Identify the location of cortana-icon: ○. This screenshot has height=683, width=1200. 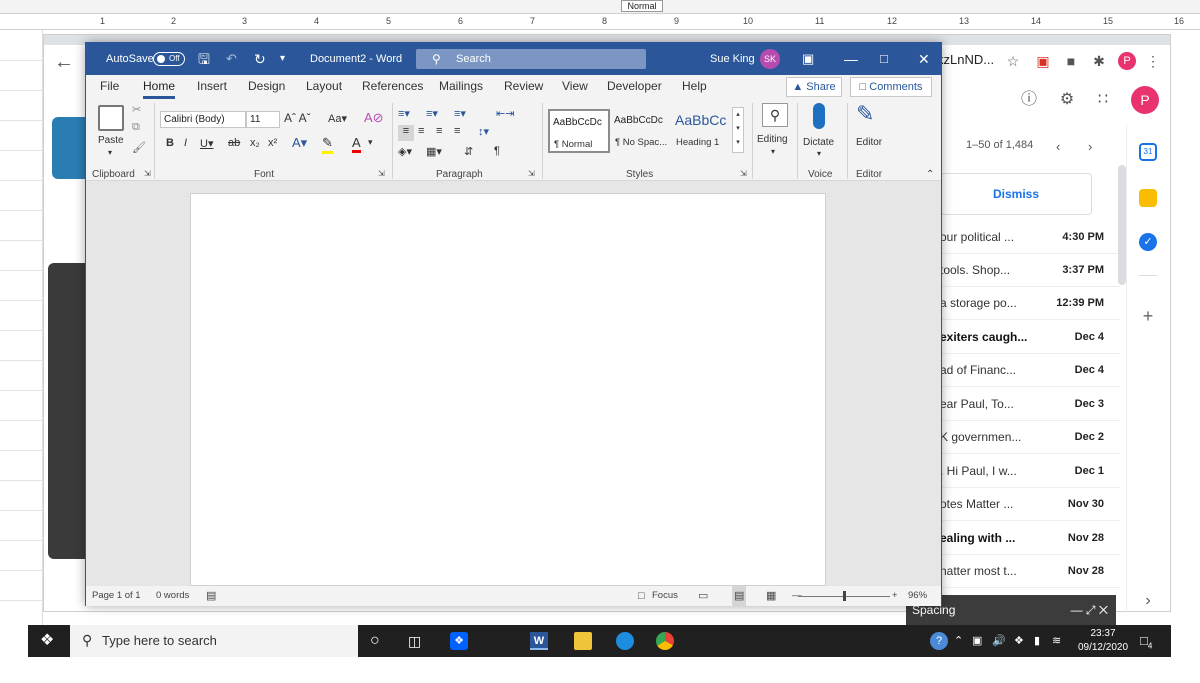
(379, 641).